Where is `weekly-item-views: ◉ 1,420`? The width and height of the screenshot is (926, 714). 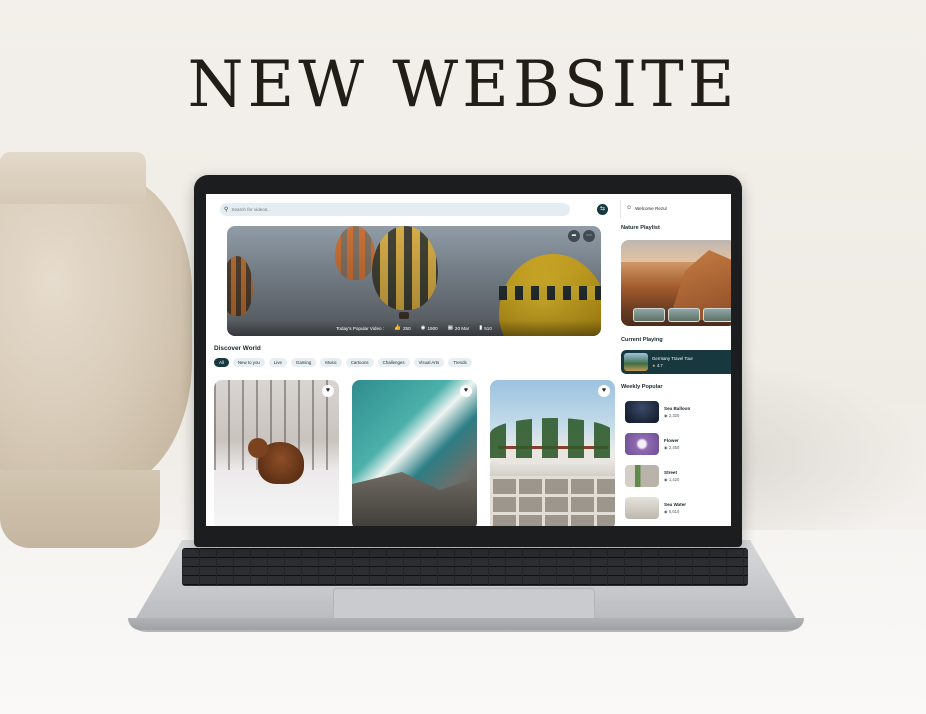 weekly-item-views: ◉ 1,420 is located at coordinates (671, 479).